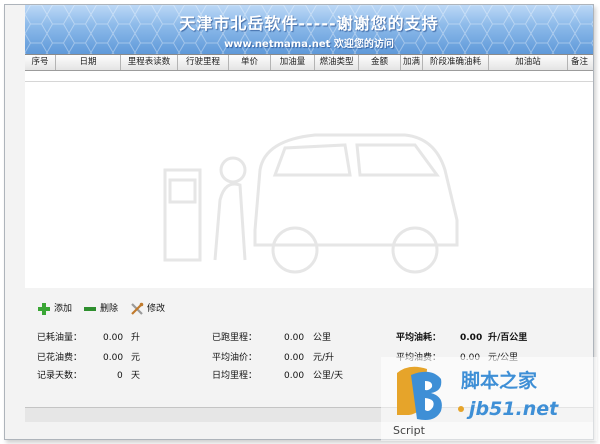 Image resolution: width=600 pixels, height=444 pixels. I want to click on record-days-label: 记录天数：, so click(60, 376).